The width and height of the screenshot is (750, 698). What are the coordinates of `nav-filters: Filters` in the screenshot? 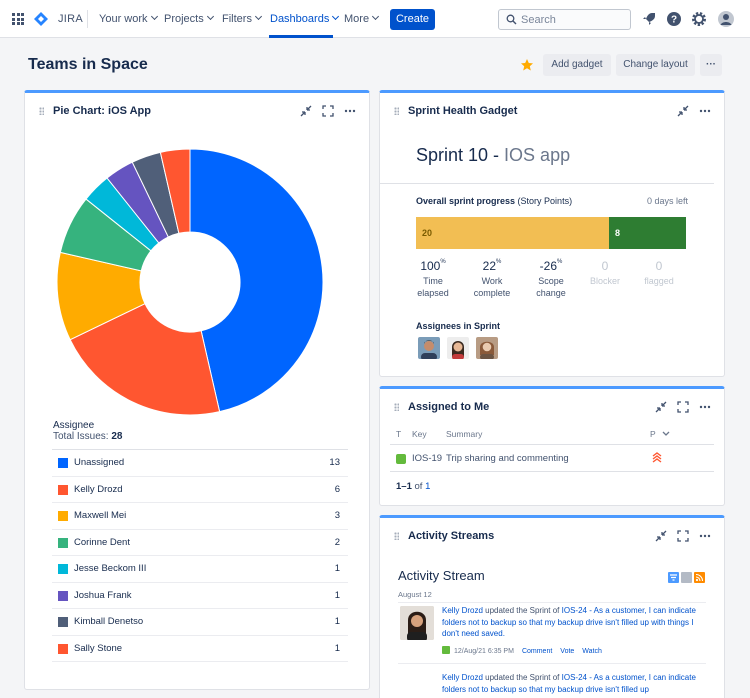 It's located at (242, 18).